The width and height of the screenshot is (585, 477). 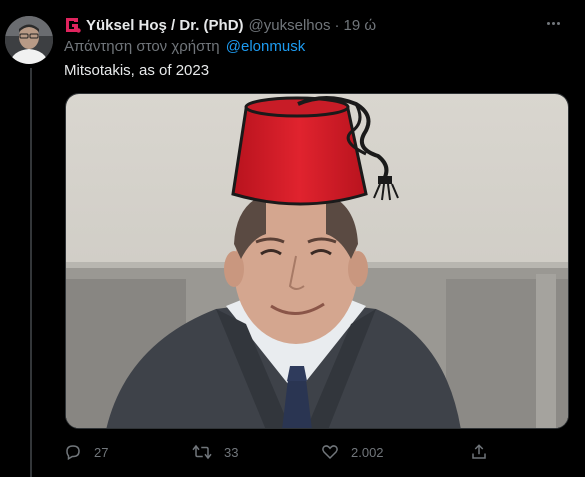 What do you see at coordinates (202, 452) in the screenshot?
I see `retweet-icon` at bounding box center [202, 452].